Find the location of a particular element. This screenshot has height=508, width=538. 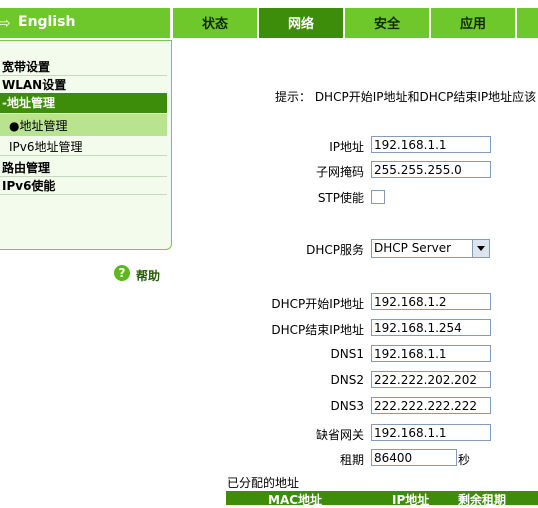

subnet-mask-label: 子网掩码 is located at coordinates (339, 172).